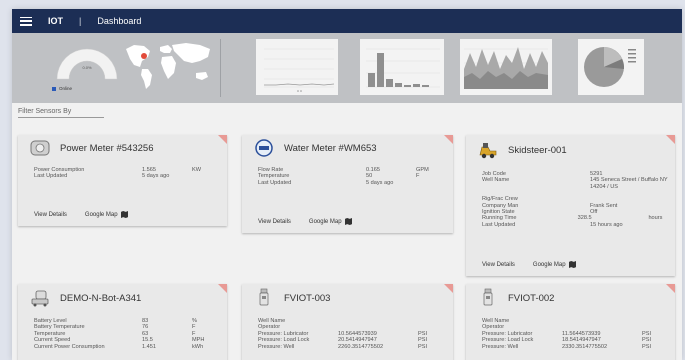 The width and height of the screenshot is (685, 360). What do you see at coordinates (40, 148) in the screenshot?
I see `power-meter-icon` at bounding box center [40, 148].